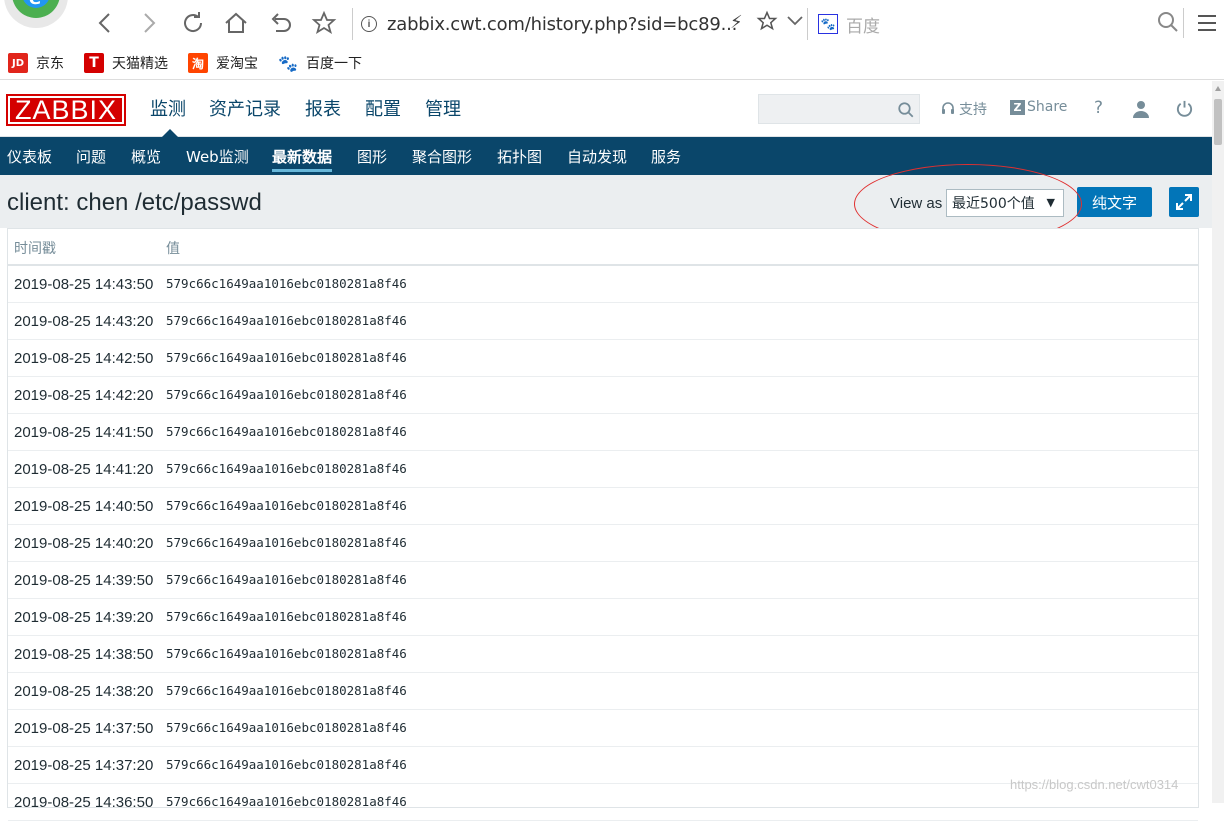 This screenshot has height=821, width=1224. Describe the element at coordinates (84, 543) in the screenshot. I see `cell-timestamp: 2019-08-25 14:40:20` at that location.